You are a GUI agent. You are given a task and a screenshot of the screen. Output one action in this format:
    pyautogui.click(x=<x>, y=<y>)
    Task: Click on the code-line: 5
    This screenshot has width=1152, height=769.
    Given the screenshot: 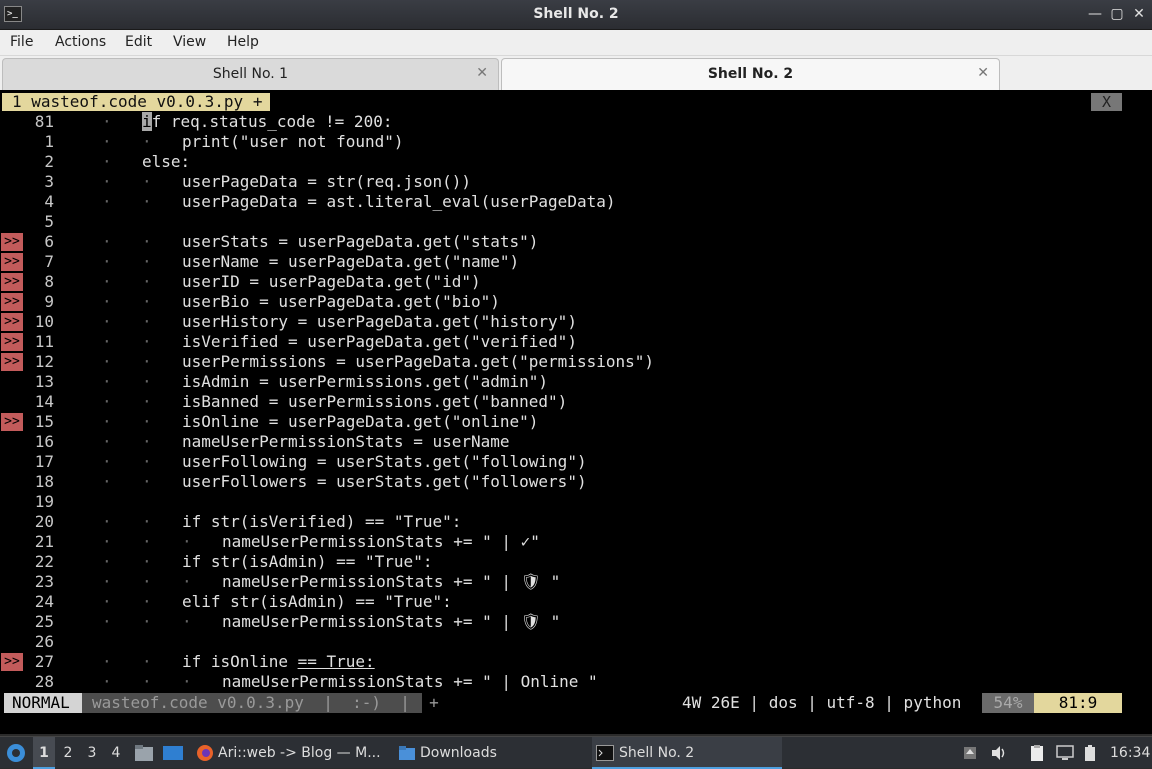 What is the action you would take?
    pyautogui.click(x=576, y=222)
    